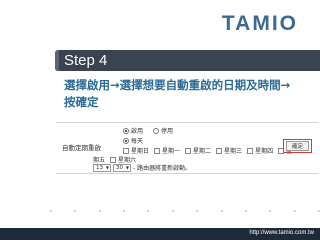  Describe the element at coordinates (126, 130) in the screenshot. I see `enable-radio` at that location.